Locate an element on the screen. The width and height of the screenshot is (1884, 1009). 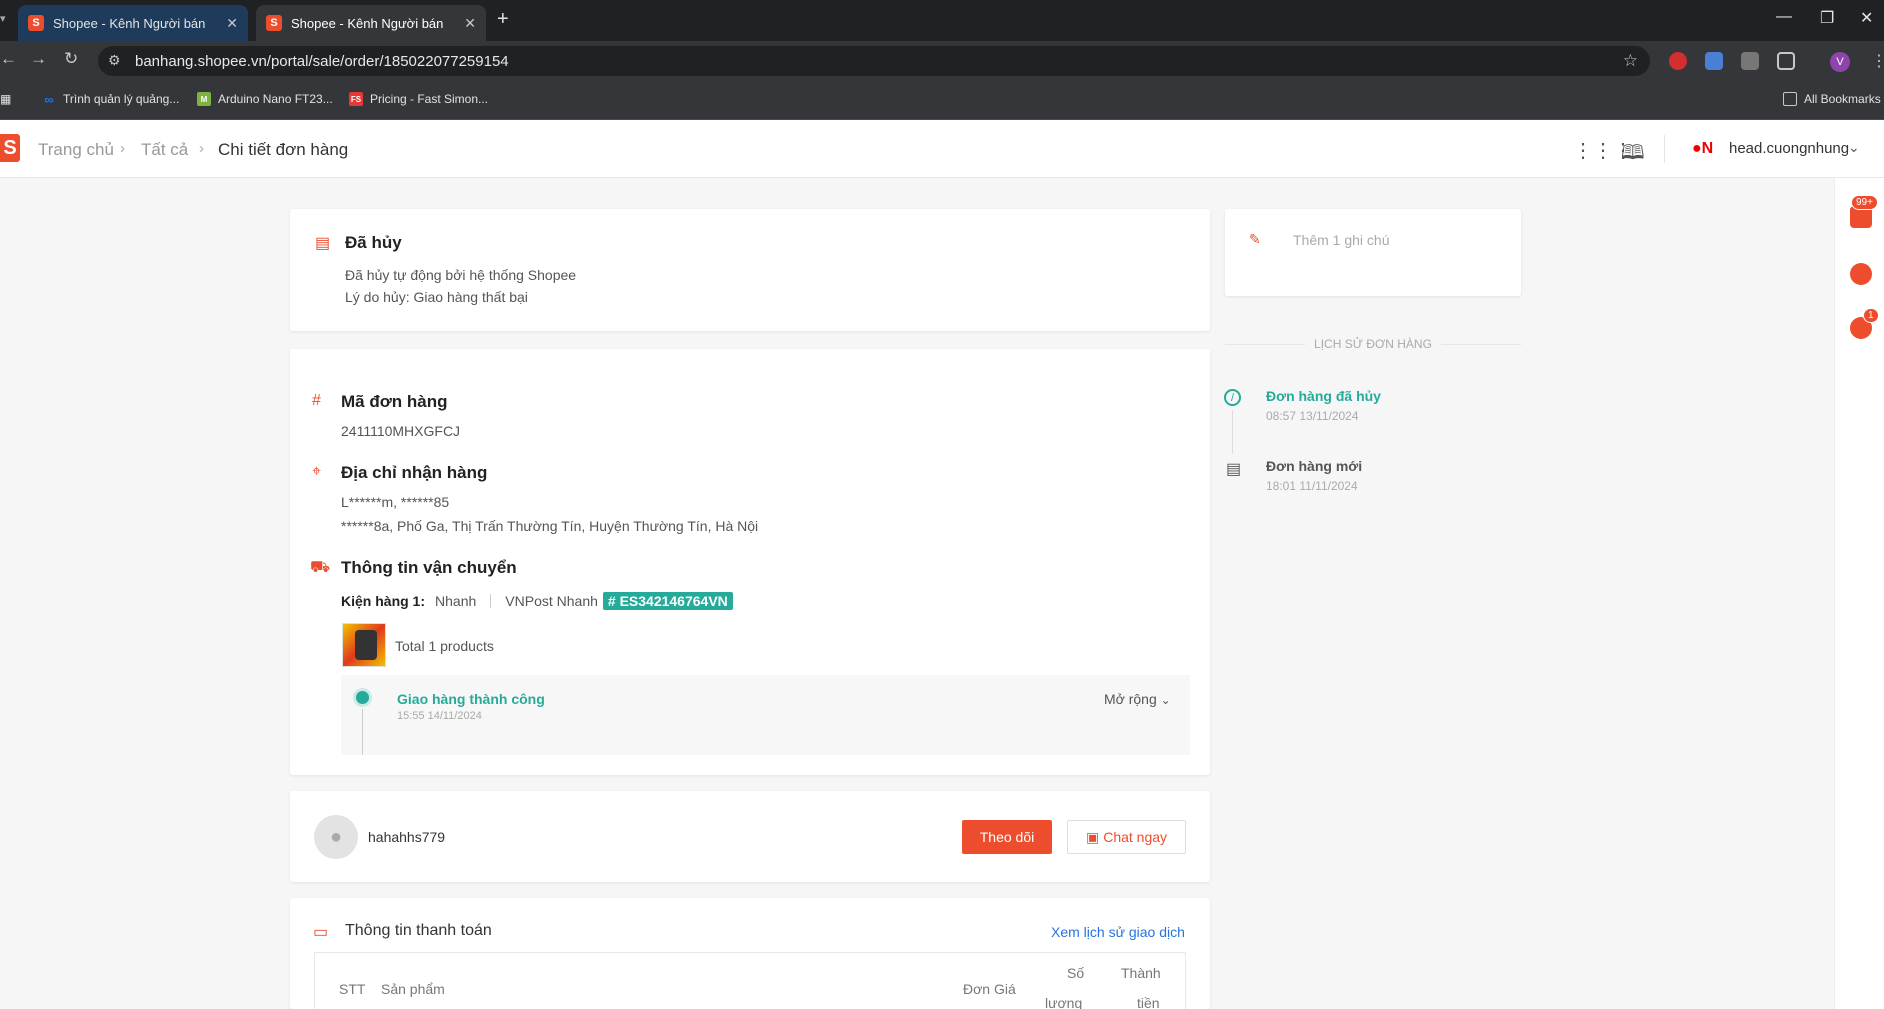
divider is located at coordinates (491, 601).